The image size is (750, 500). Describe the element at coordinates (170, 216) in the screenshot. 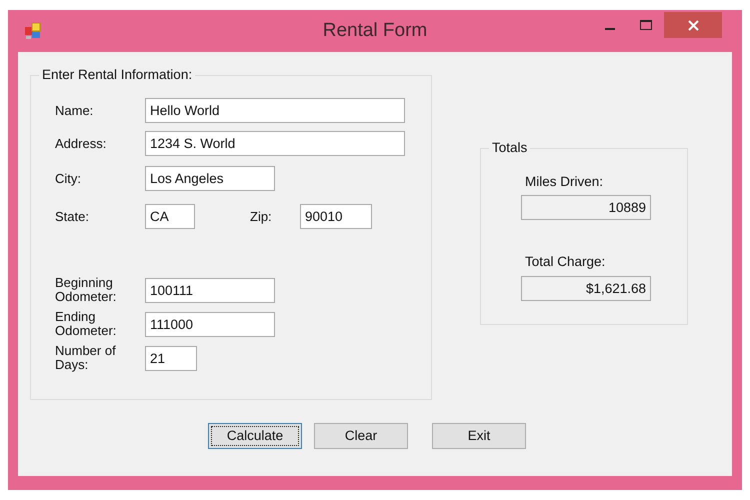

I see `text-field: CA` at that location.